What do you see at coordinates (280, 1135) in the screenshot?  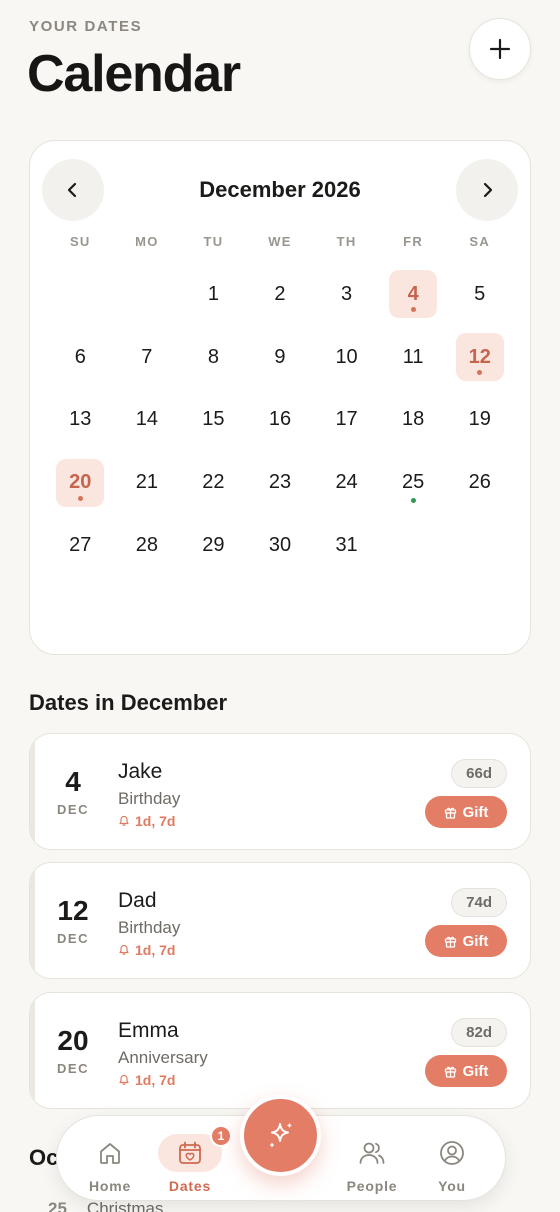 I see `ai-suggest-button` at bounding box center [280, 1135].